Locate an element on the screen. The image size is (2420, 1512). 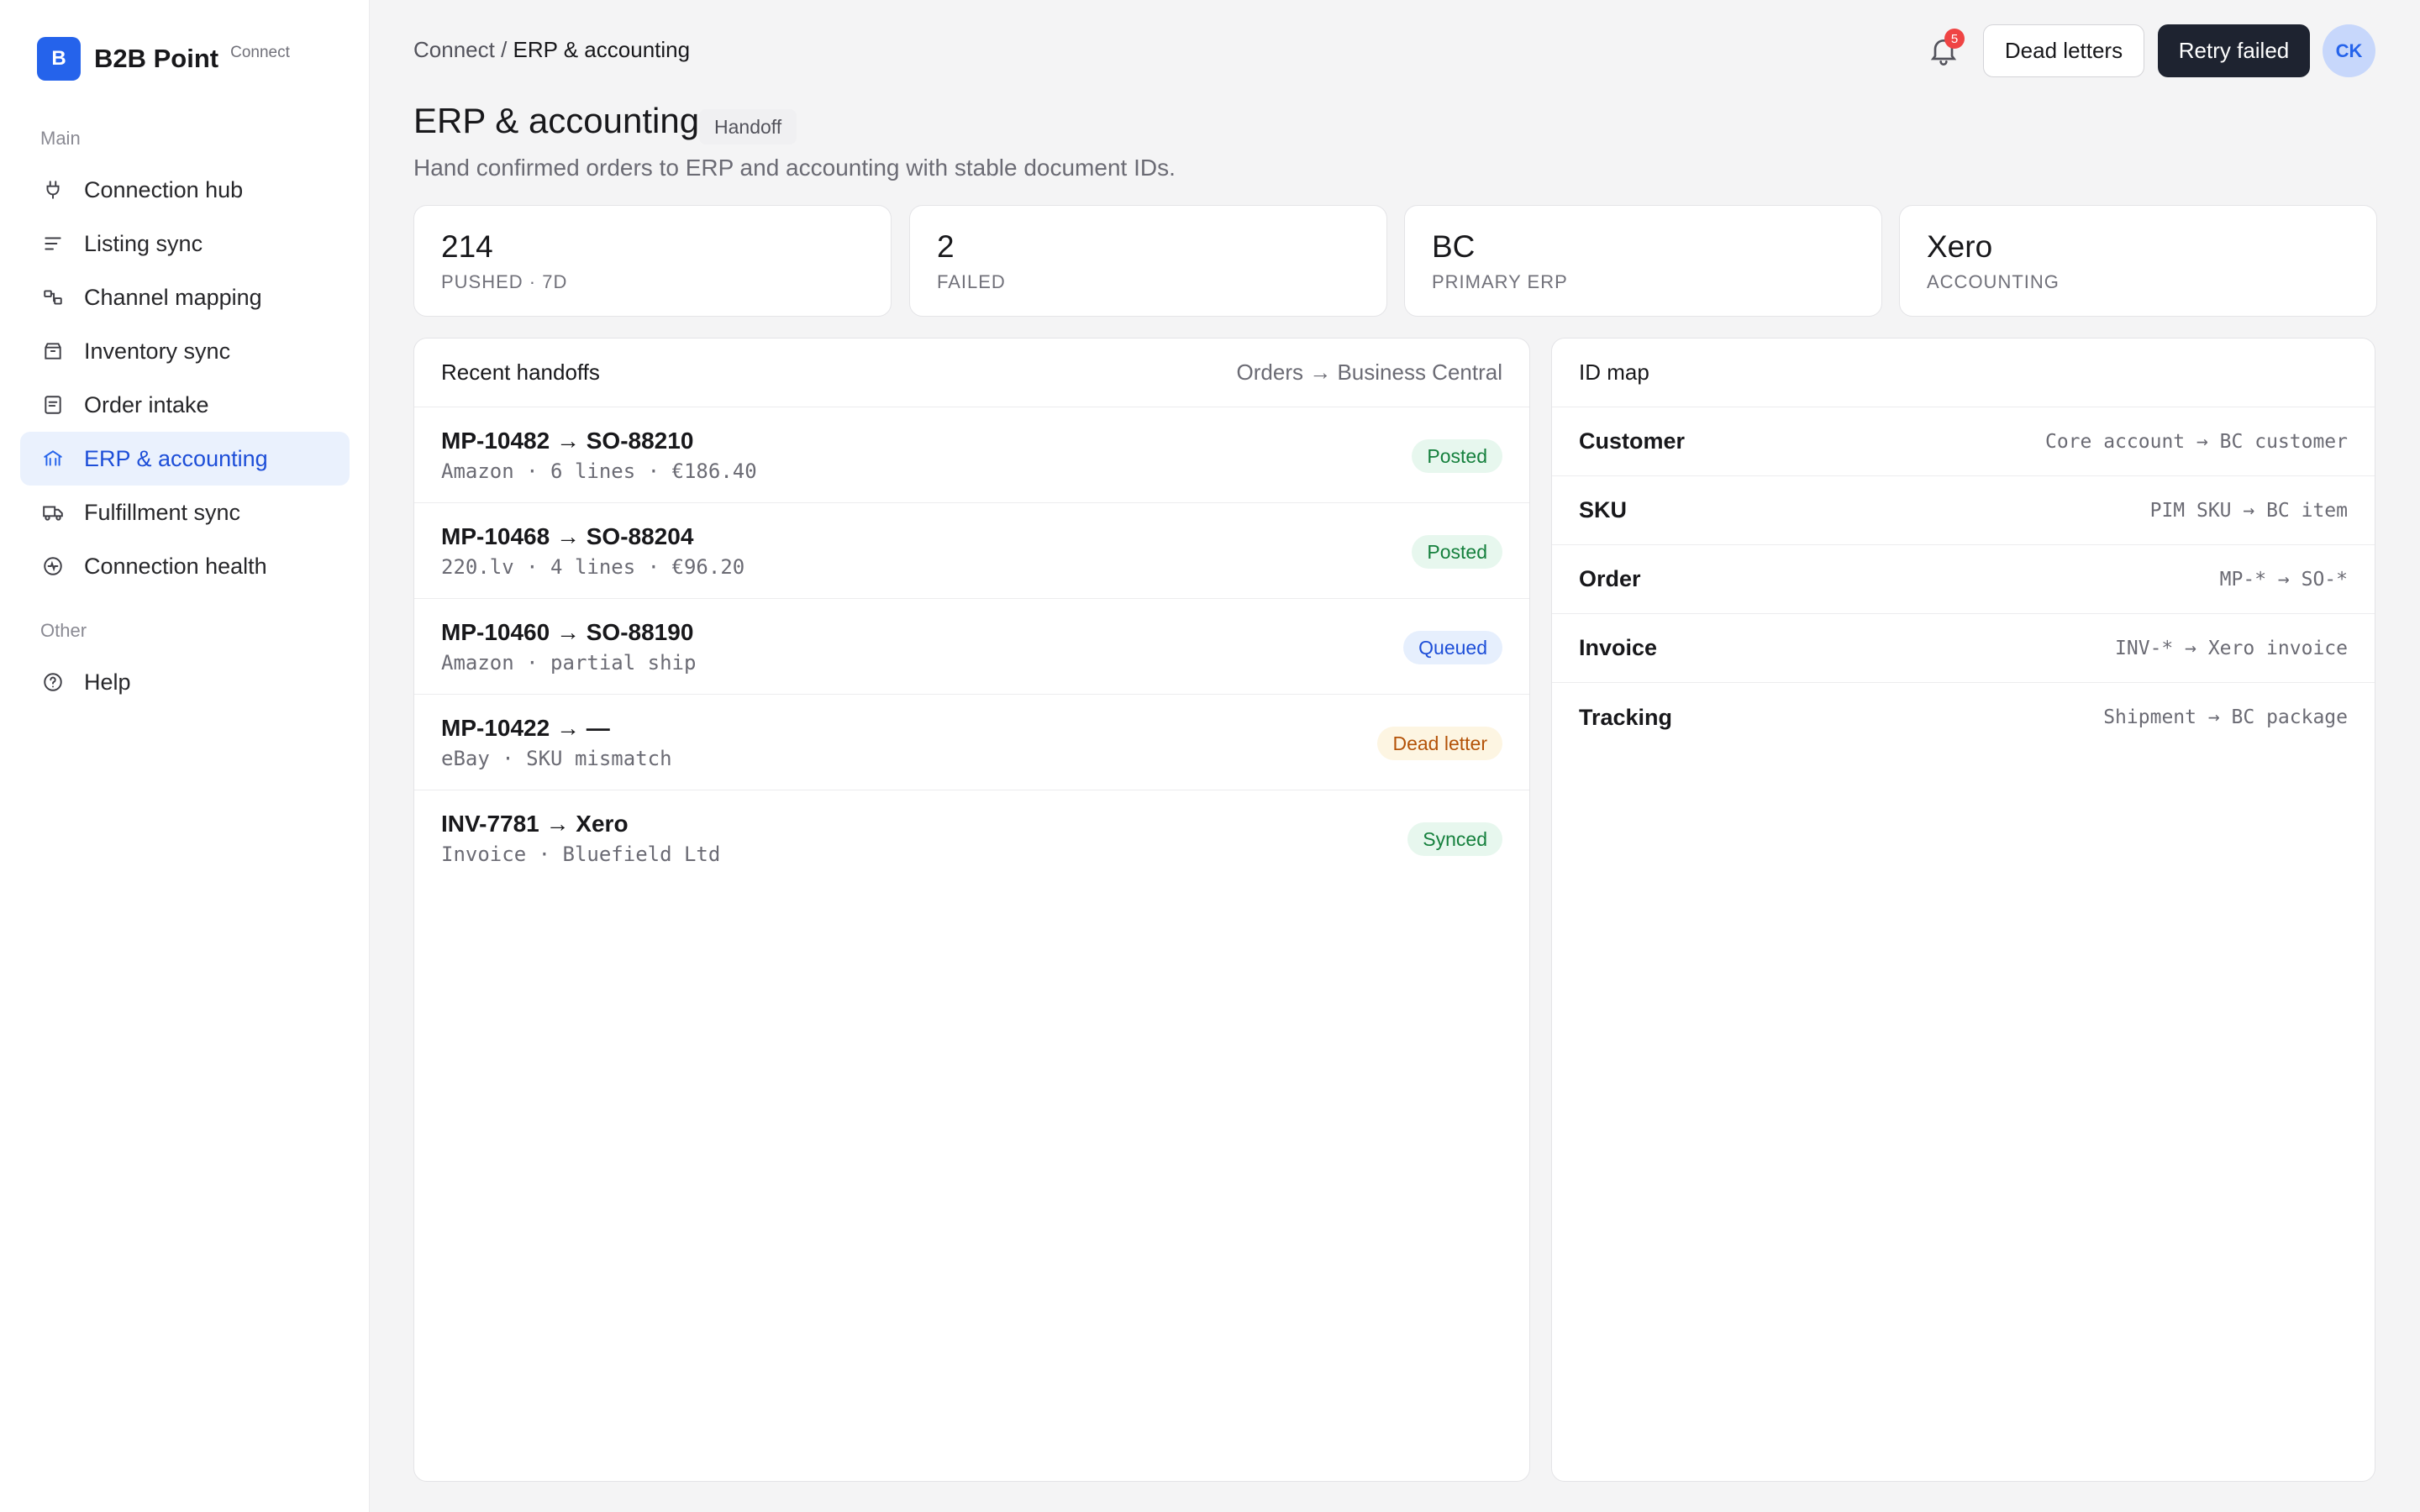
breadcrumb-current: ERP & accounting is located at coordinates (602, 49).